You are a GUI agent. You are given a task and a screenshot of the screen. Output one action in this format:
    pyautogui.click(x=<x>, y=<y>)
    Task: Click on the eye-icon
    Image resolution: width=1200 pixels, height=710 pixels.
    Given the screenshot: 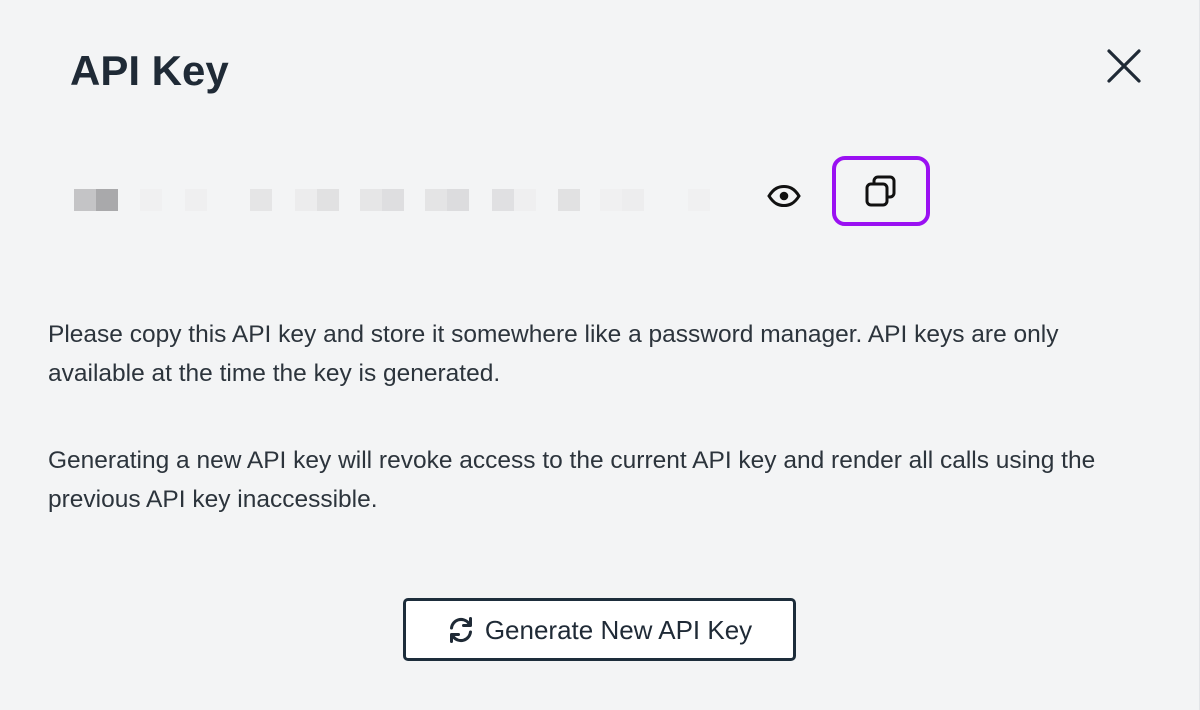 What is the action you would take?
    pyautogui.click(x=784, y=196)
    